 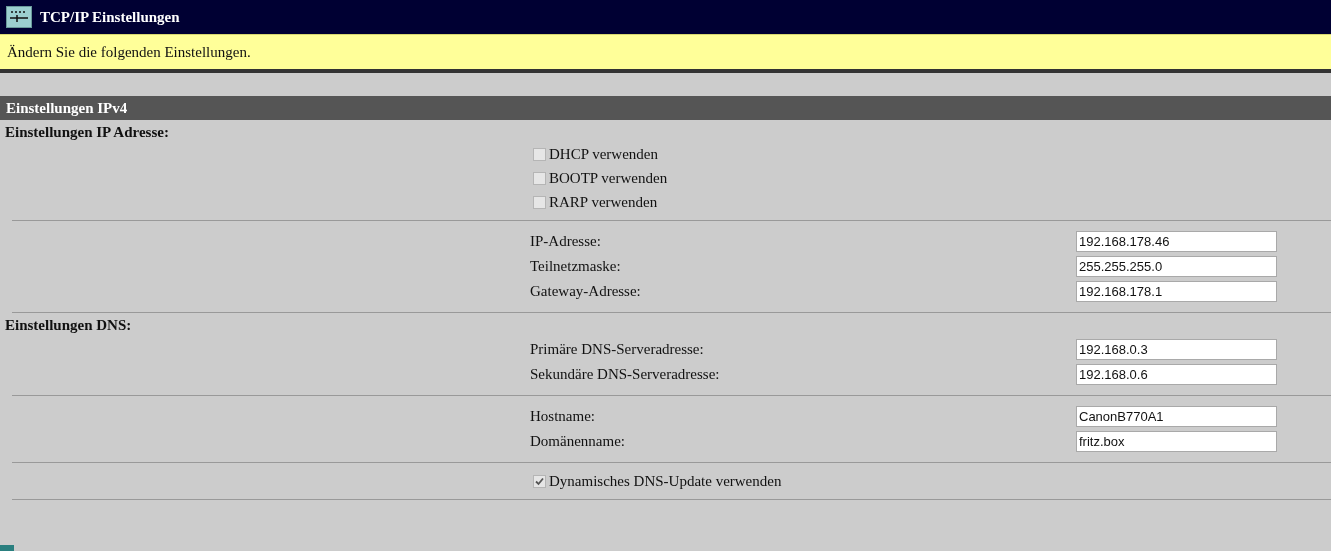 What do you see at coordinates (578, 442) in the screenshot?
I see `field-label: Domänenname:` at bounding box center [578, 442].